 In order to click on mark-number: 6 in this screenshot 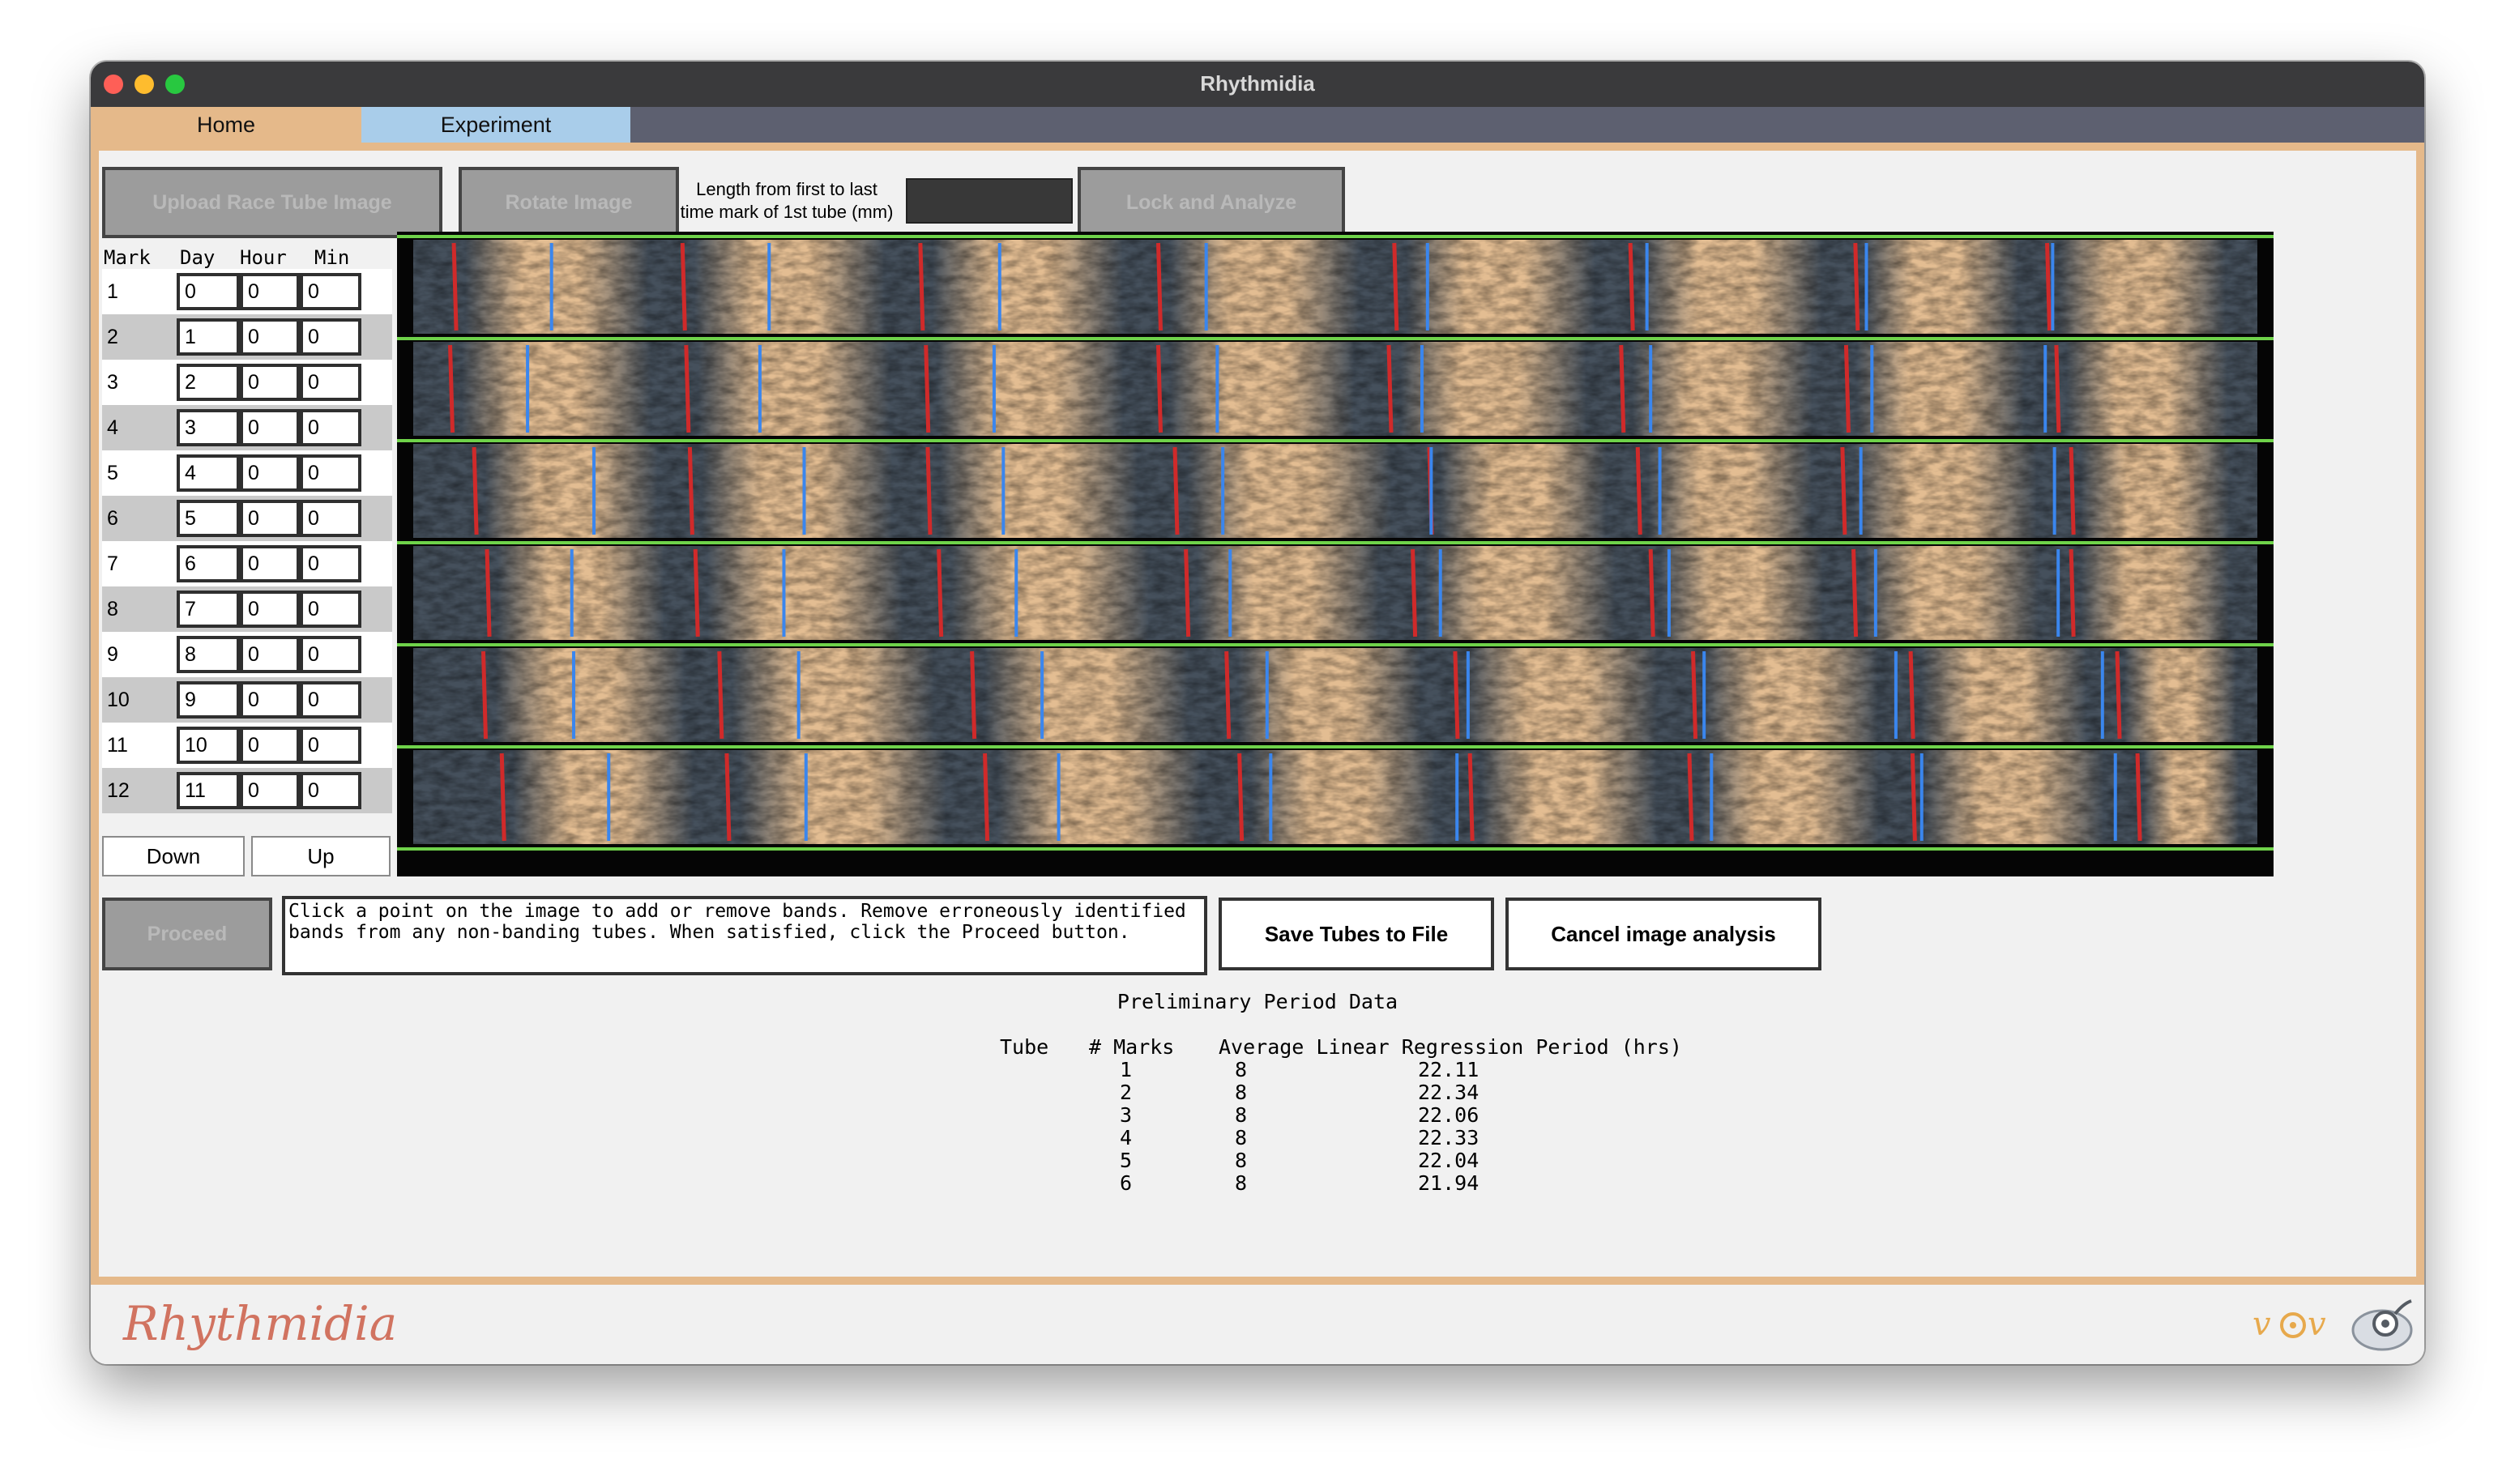, I will do `click(113, 518)`.